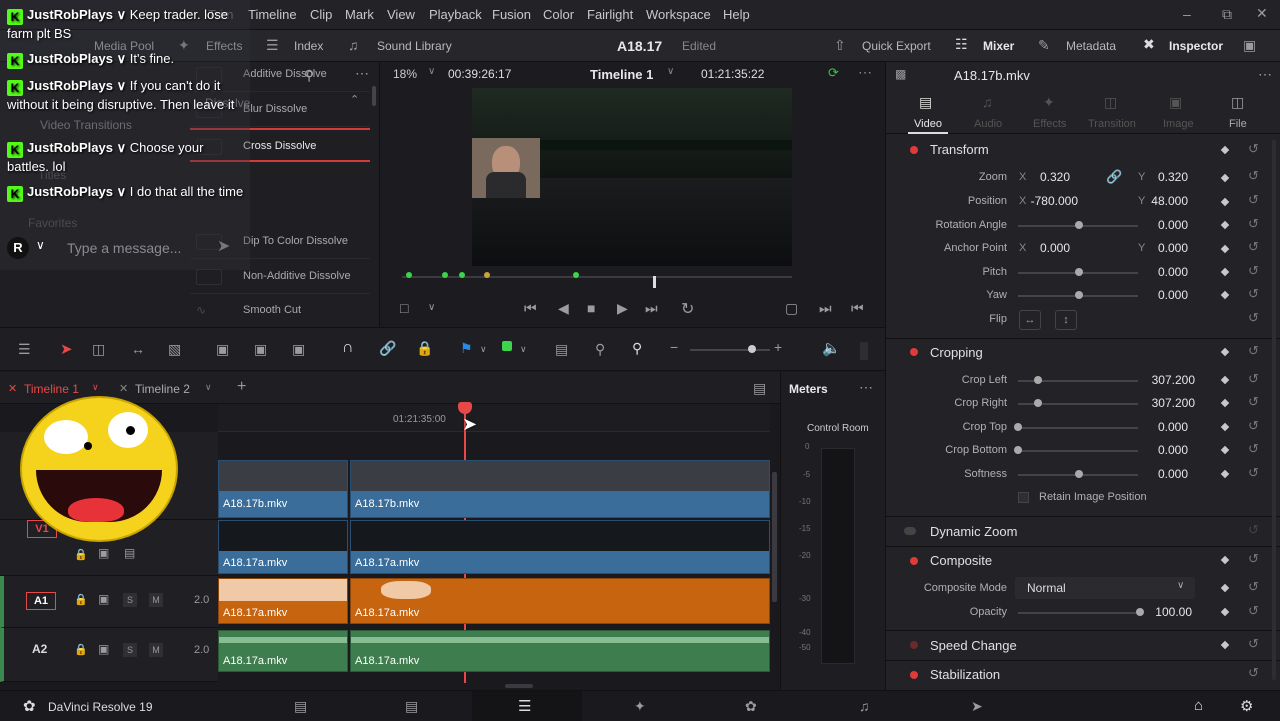 This screenshot has width=1280, height=721. What do you see at coordinates (103, 599) in the screenshot?
I see `auto-select-icon: ▣` at bounding box center [103, 599].